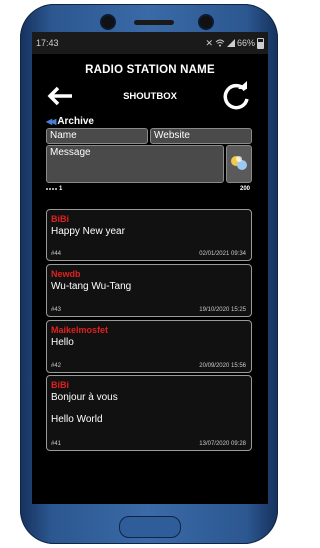 This screenshot has width=320, height=548. Describe the element at coordinates (260, 43) in the screenshot. I see `battery-icon` at that location.